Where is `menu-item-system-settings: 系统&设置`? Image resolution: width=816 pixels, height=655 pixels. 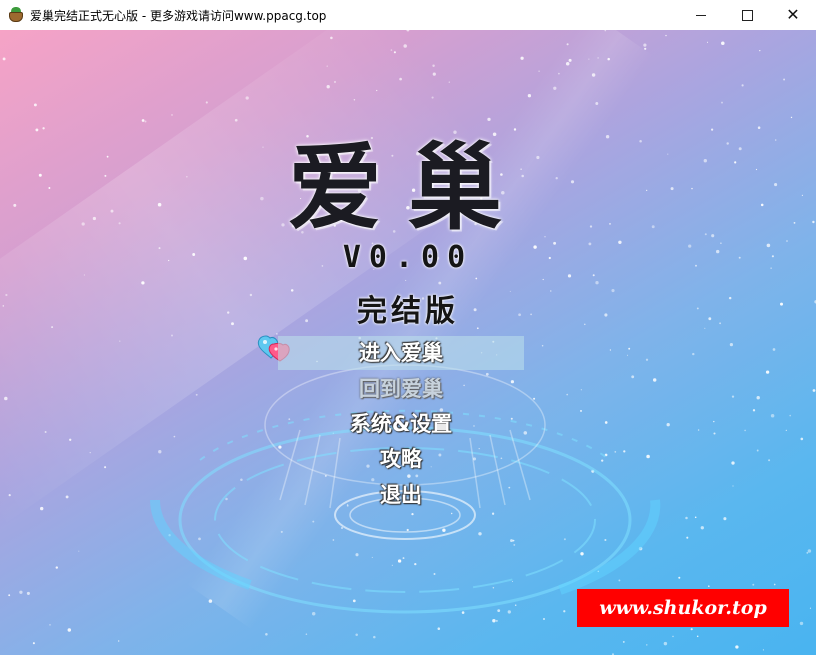
menu-item-system-settings: 系统&设置 is located at coordinates (401, 424).